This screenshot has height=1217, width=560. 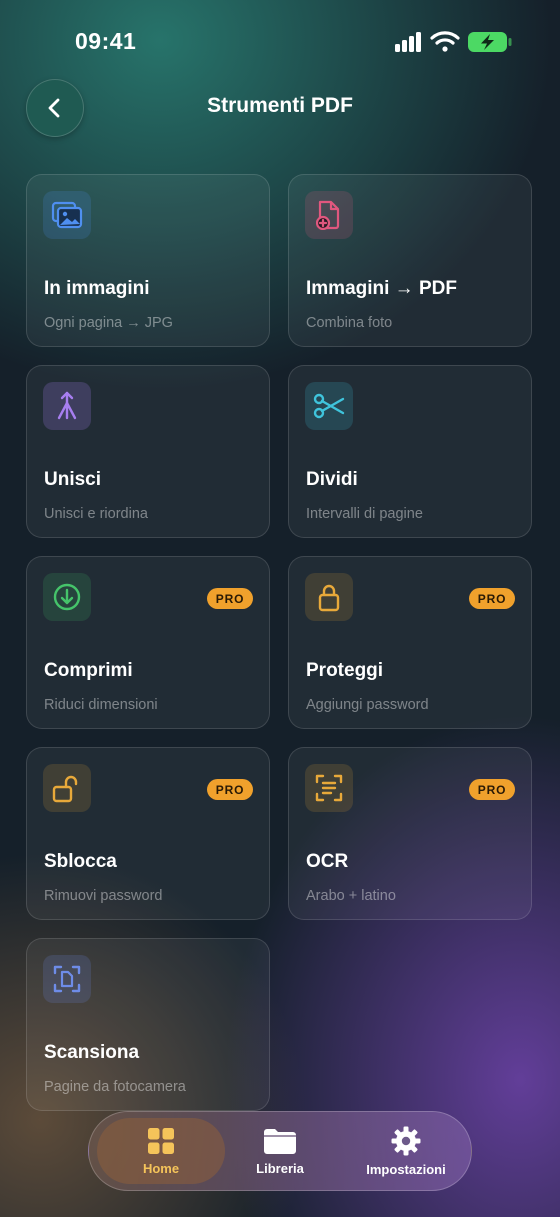 I want to click on tool-title: Unisci, so click(x=73, y=479).